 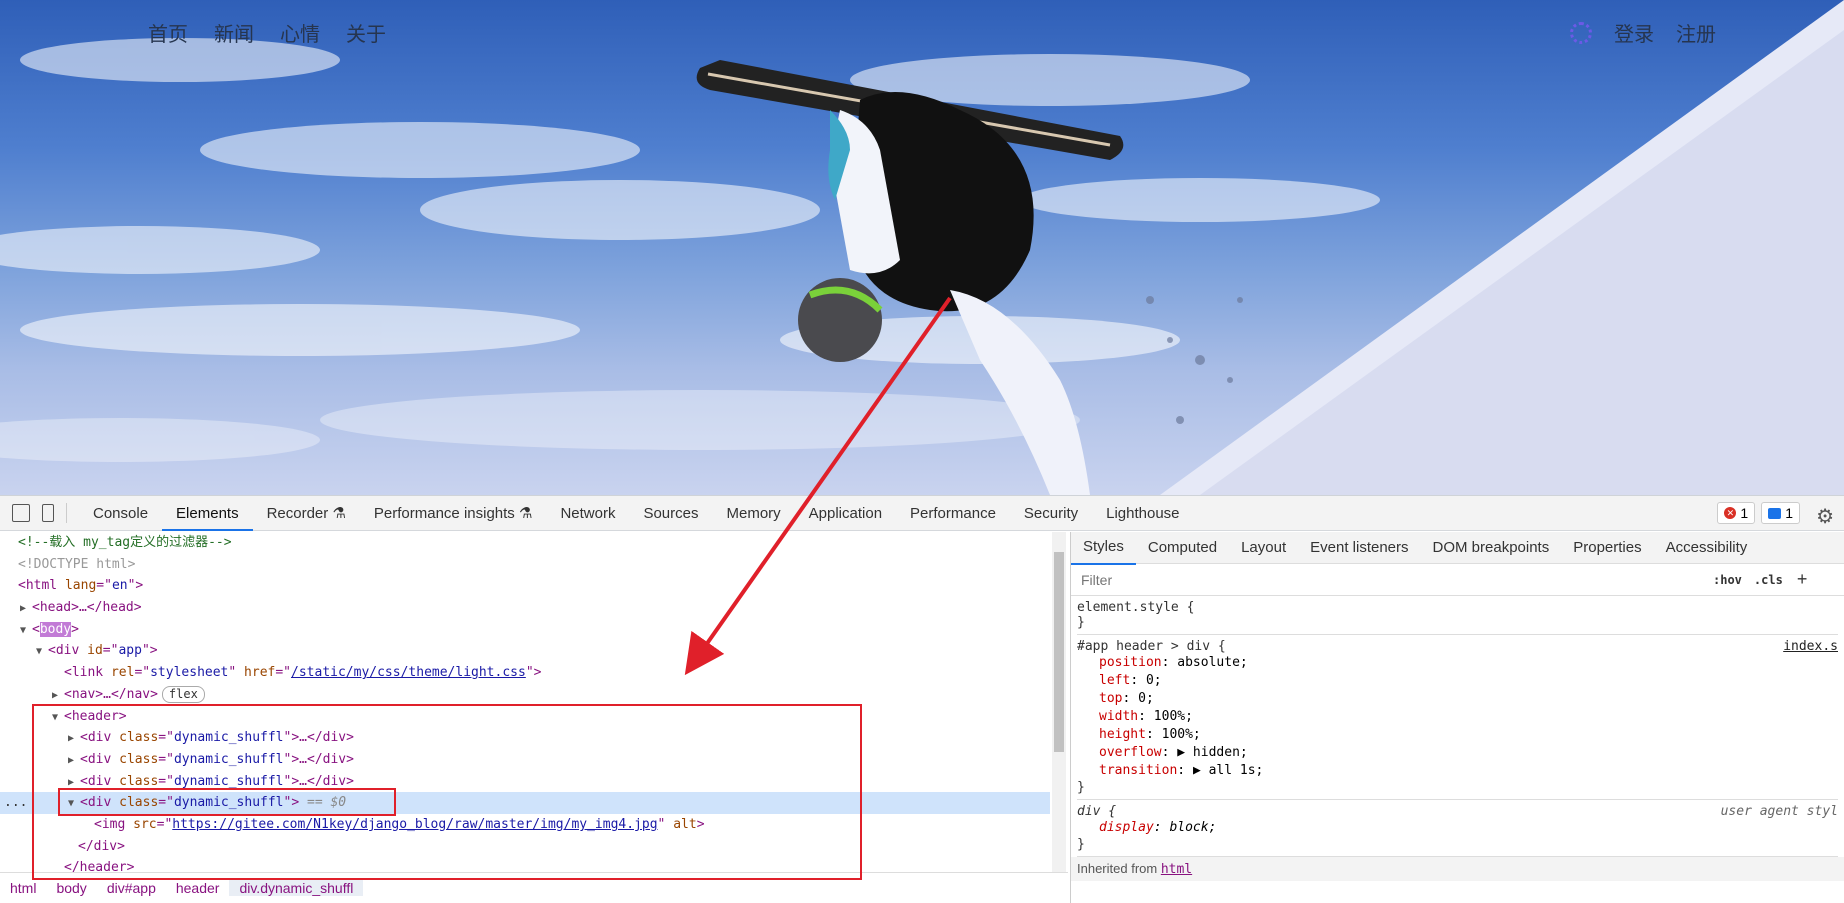 I want to click on css-property: display: block;, so click(x=1457, y=828).